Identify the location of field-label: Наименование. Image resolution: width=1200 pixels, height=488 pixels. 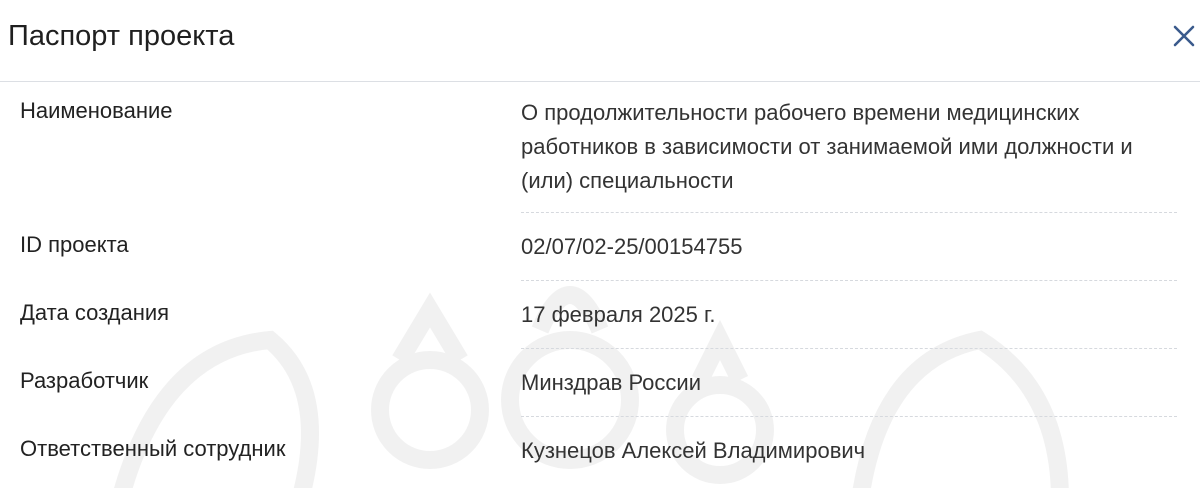
(96, 110).